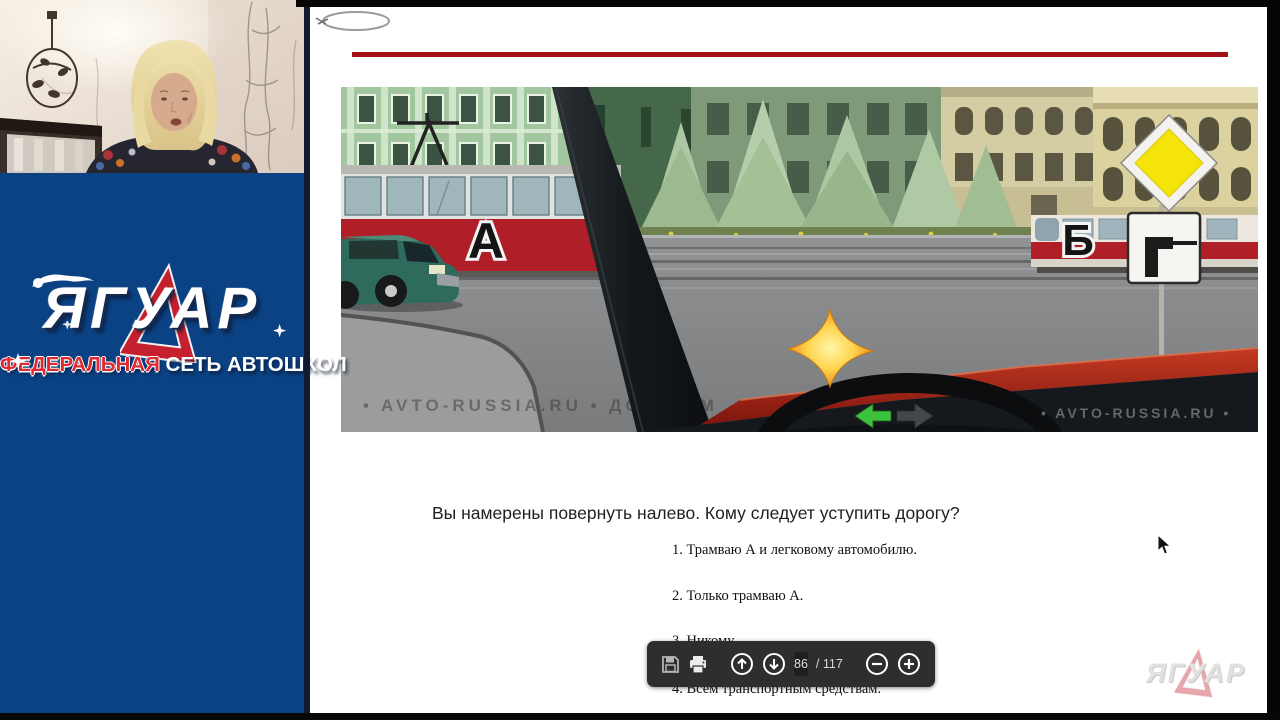 The width and height of the screenshot is (1280, 720). Describe the element at coordinates (788, 3) in the screenshot. I see `top-frame-bar` at that location.